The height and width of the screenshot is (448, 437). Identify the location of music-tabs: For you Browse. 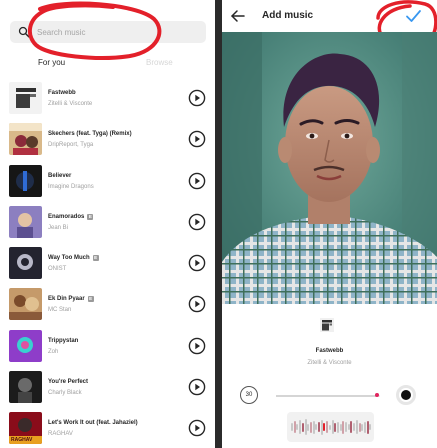
(107, 64).